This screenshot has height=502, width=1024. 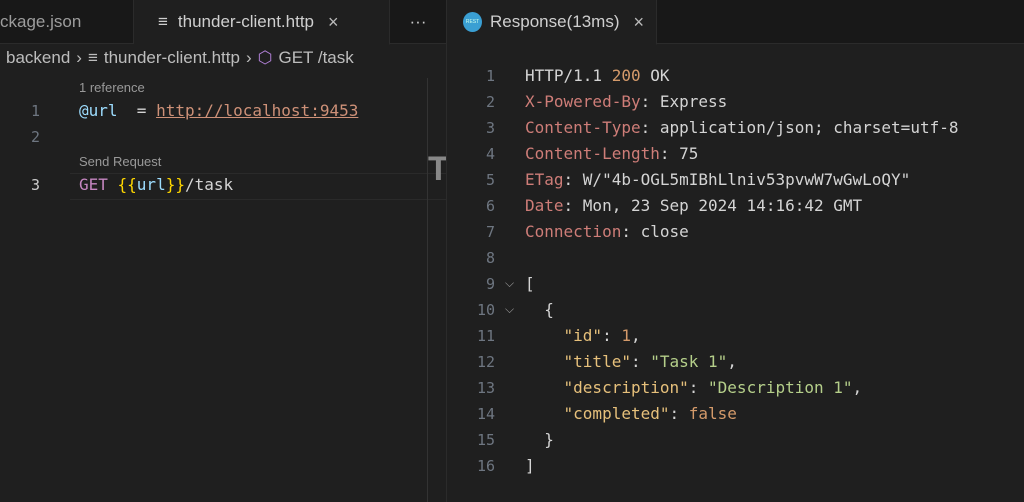 What do you see at coordinates (737, 179) in the screenshot?
I see `code-token: : W/"4b-OGL5mIBhLlniv53pvwW7wGwLoQY"` at bounding box center [737, 179].